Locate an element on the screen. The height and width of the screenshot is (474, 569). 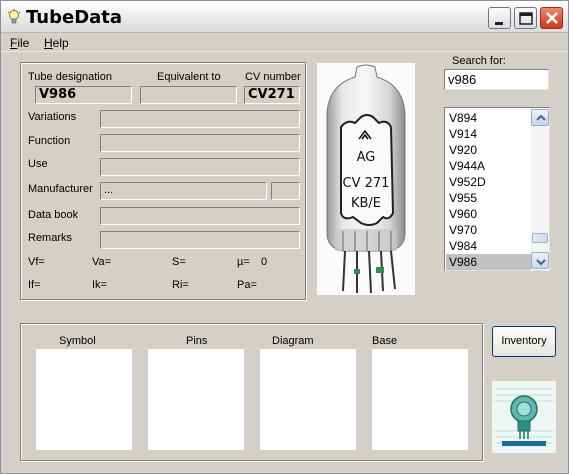
function-field is located at coordinates (200, 143).